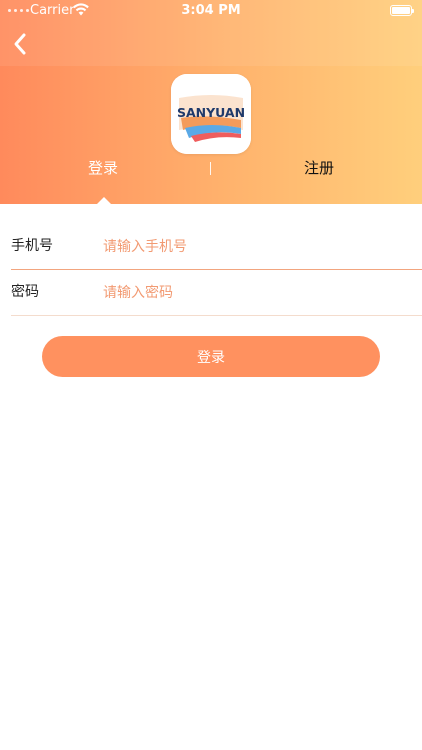 This screenshot has height=750, width=422. I want to click on app-logo: SANYUAN, so click(211, 114).